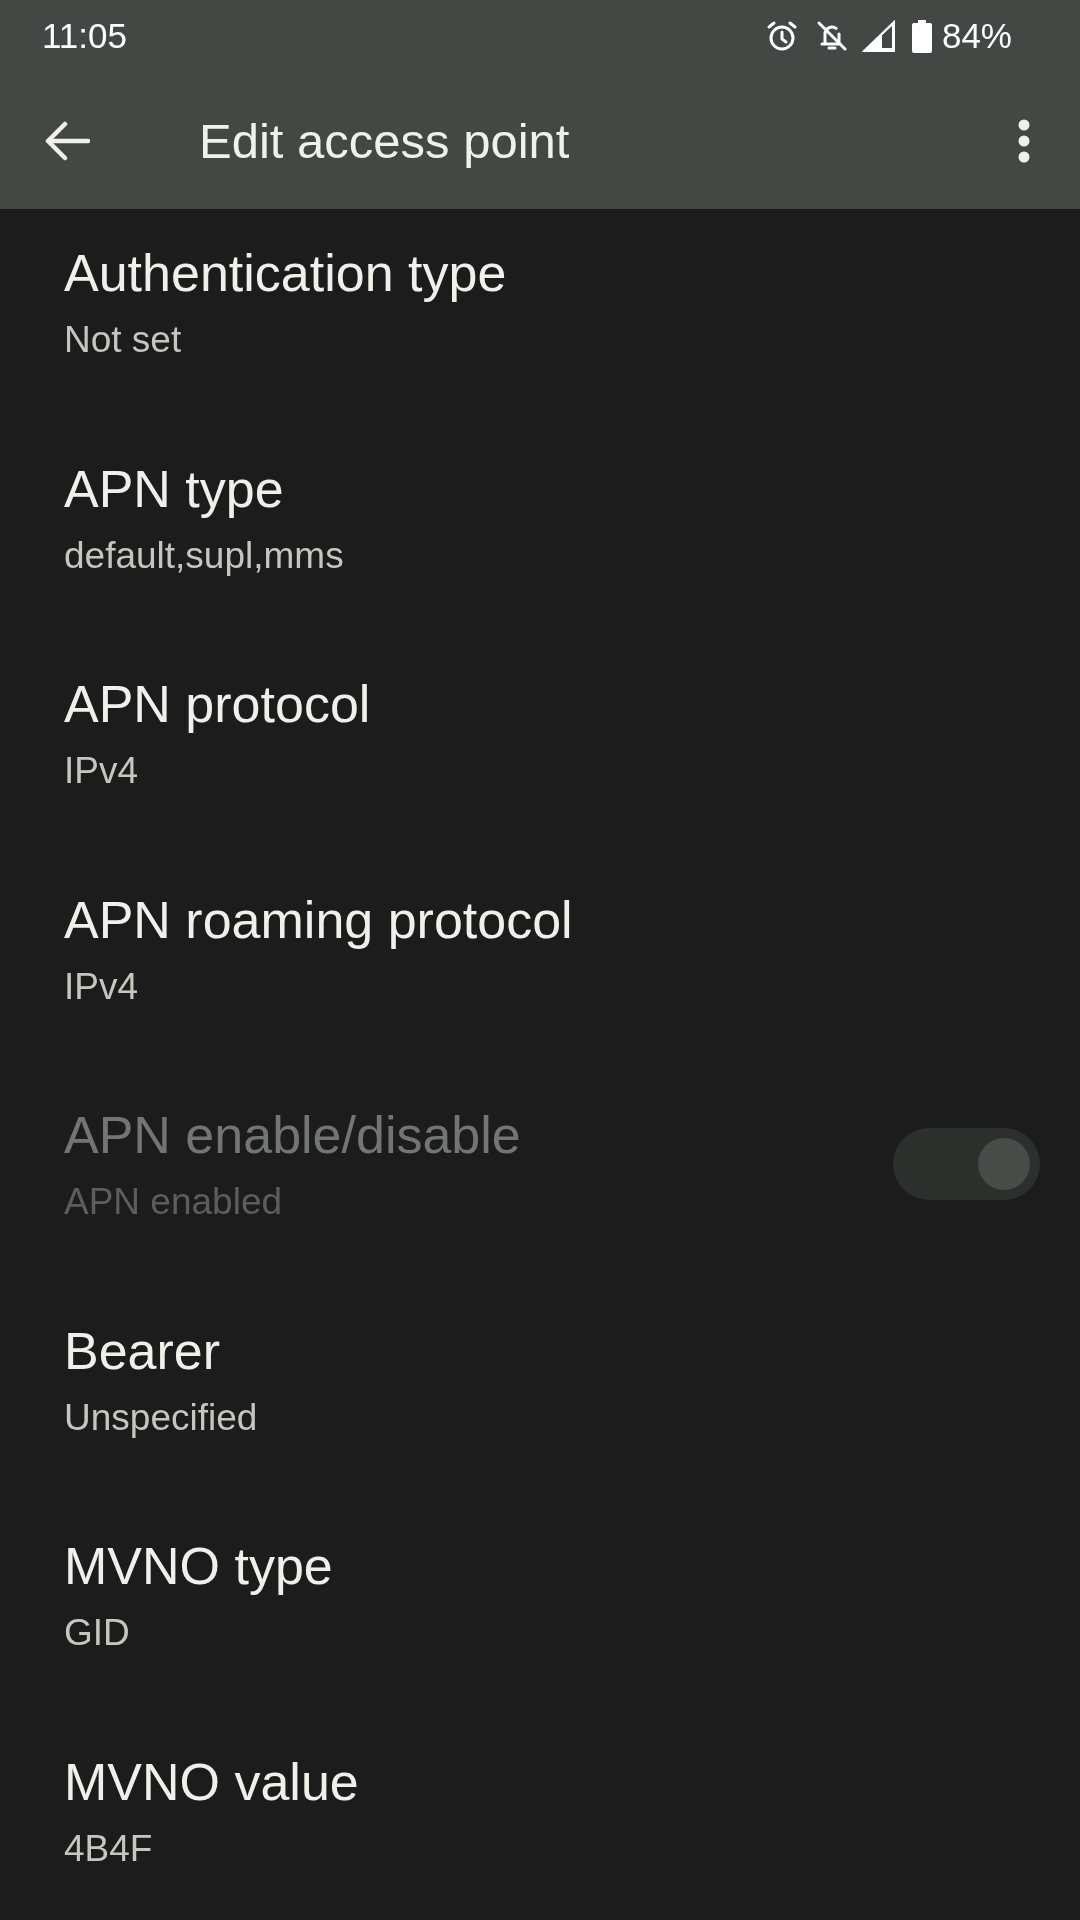 This screenshot has height=1920, width=1080. What do you see at coordinates (97, 1633) in the screenshot?
I see `setting-value: GID` at bounding box center [97, 1633].